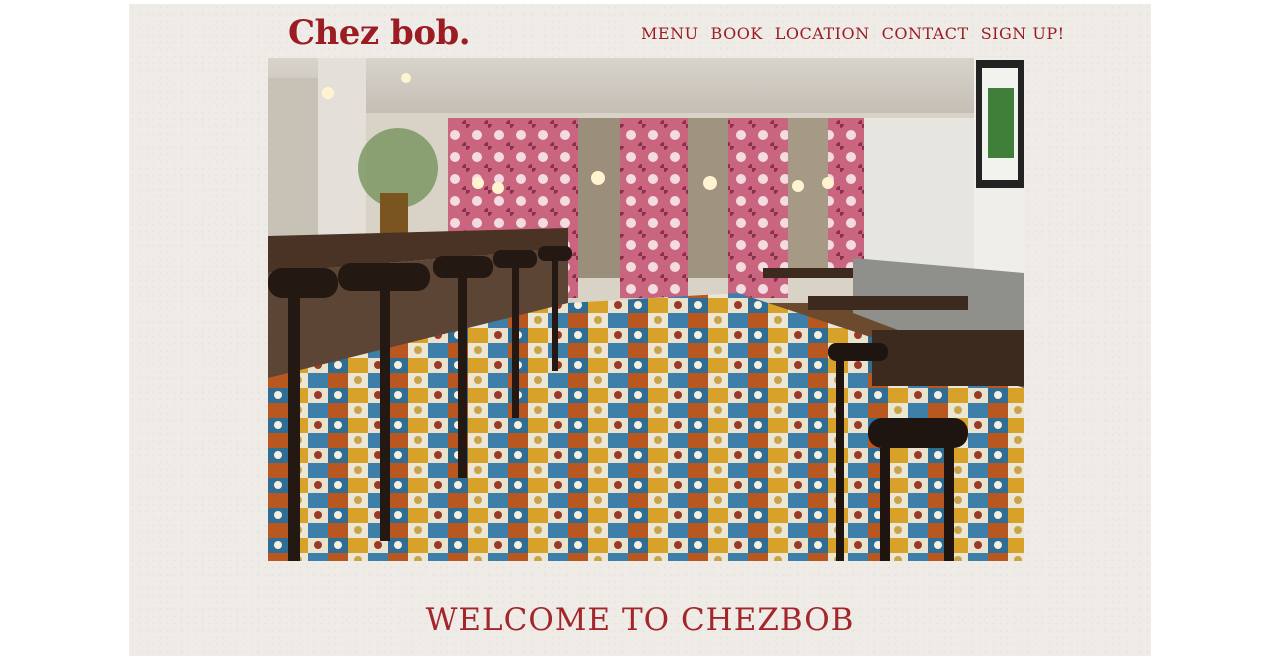 Image resolution: width=1280 pixels, height=660 pixels. What do you see at coordinates (737, 33) in the screenshot?
I see `nav-book-link: BOOK` at bounding box center [737, 33].